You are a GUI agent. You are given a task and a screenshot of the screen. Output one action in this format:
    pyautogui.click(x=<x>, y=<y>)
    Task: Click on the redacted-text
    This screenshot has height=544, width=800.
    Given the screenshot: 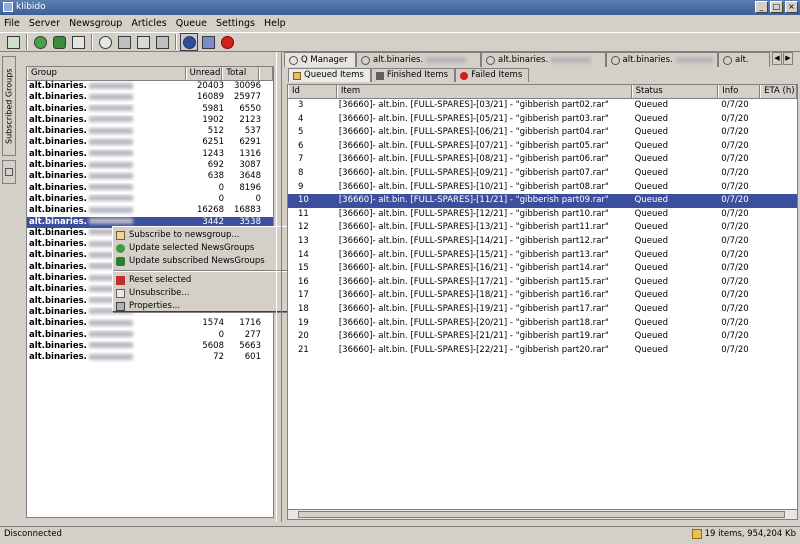 What is the action you would take?
    pyautogui.click(x=110, y=198)
    